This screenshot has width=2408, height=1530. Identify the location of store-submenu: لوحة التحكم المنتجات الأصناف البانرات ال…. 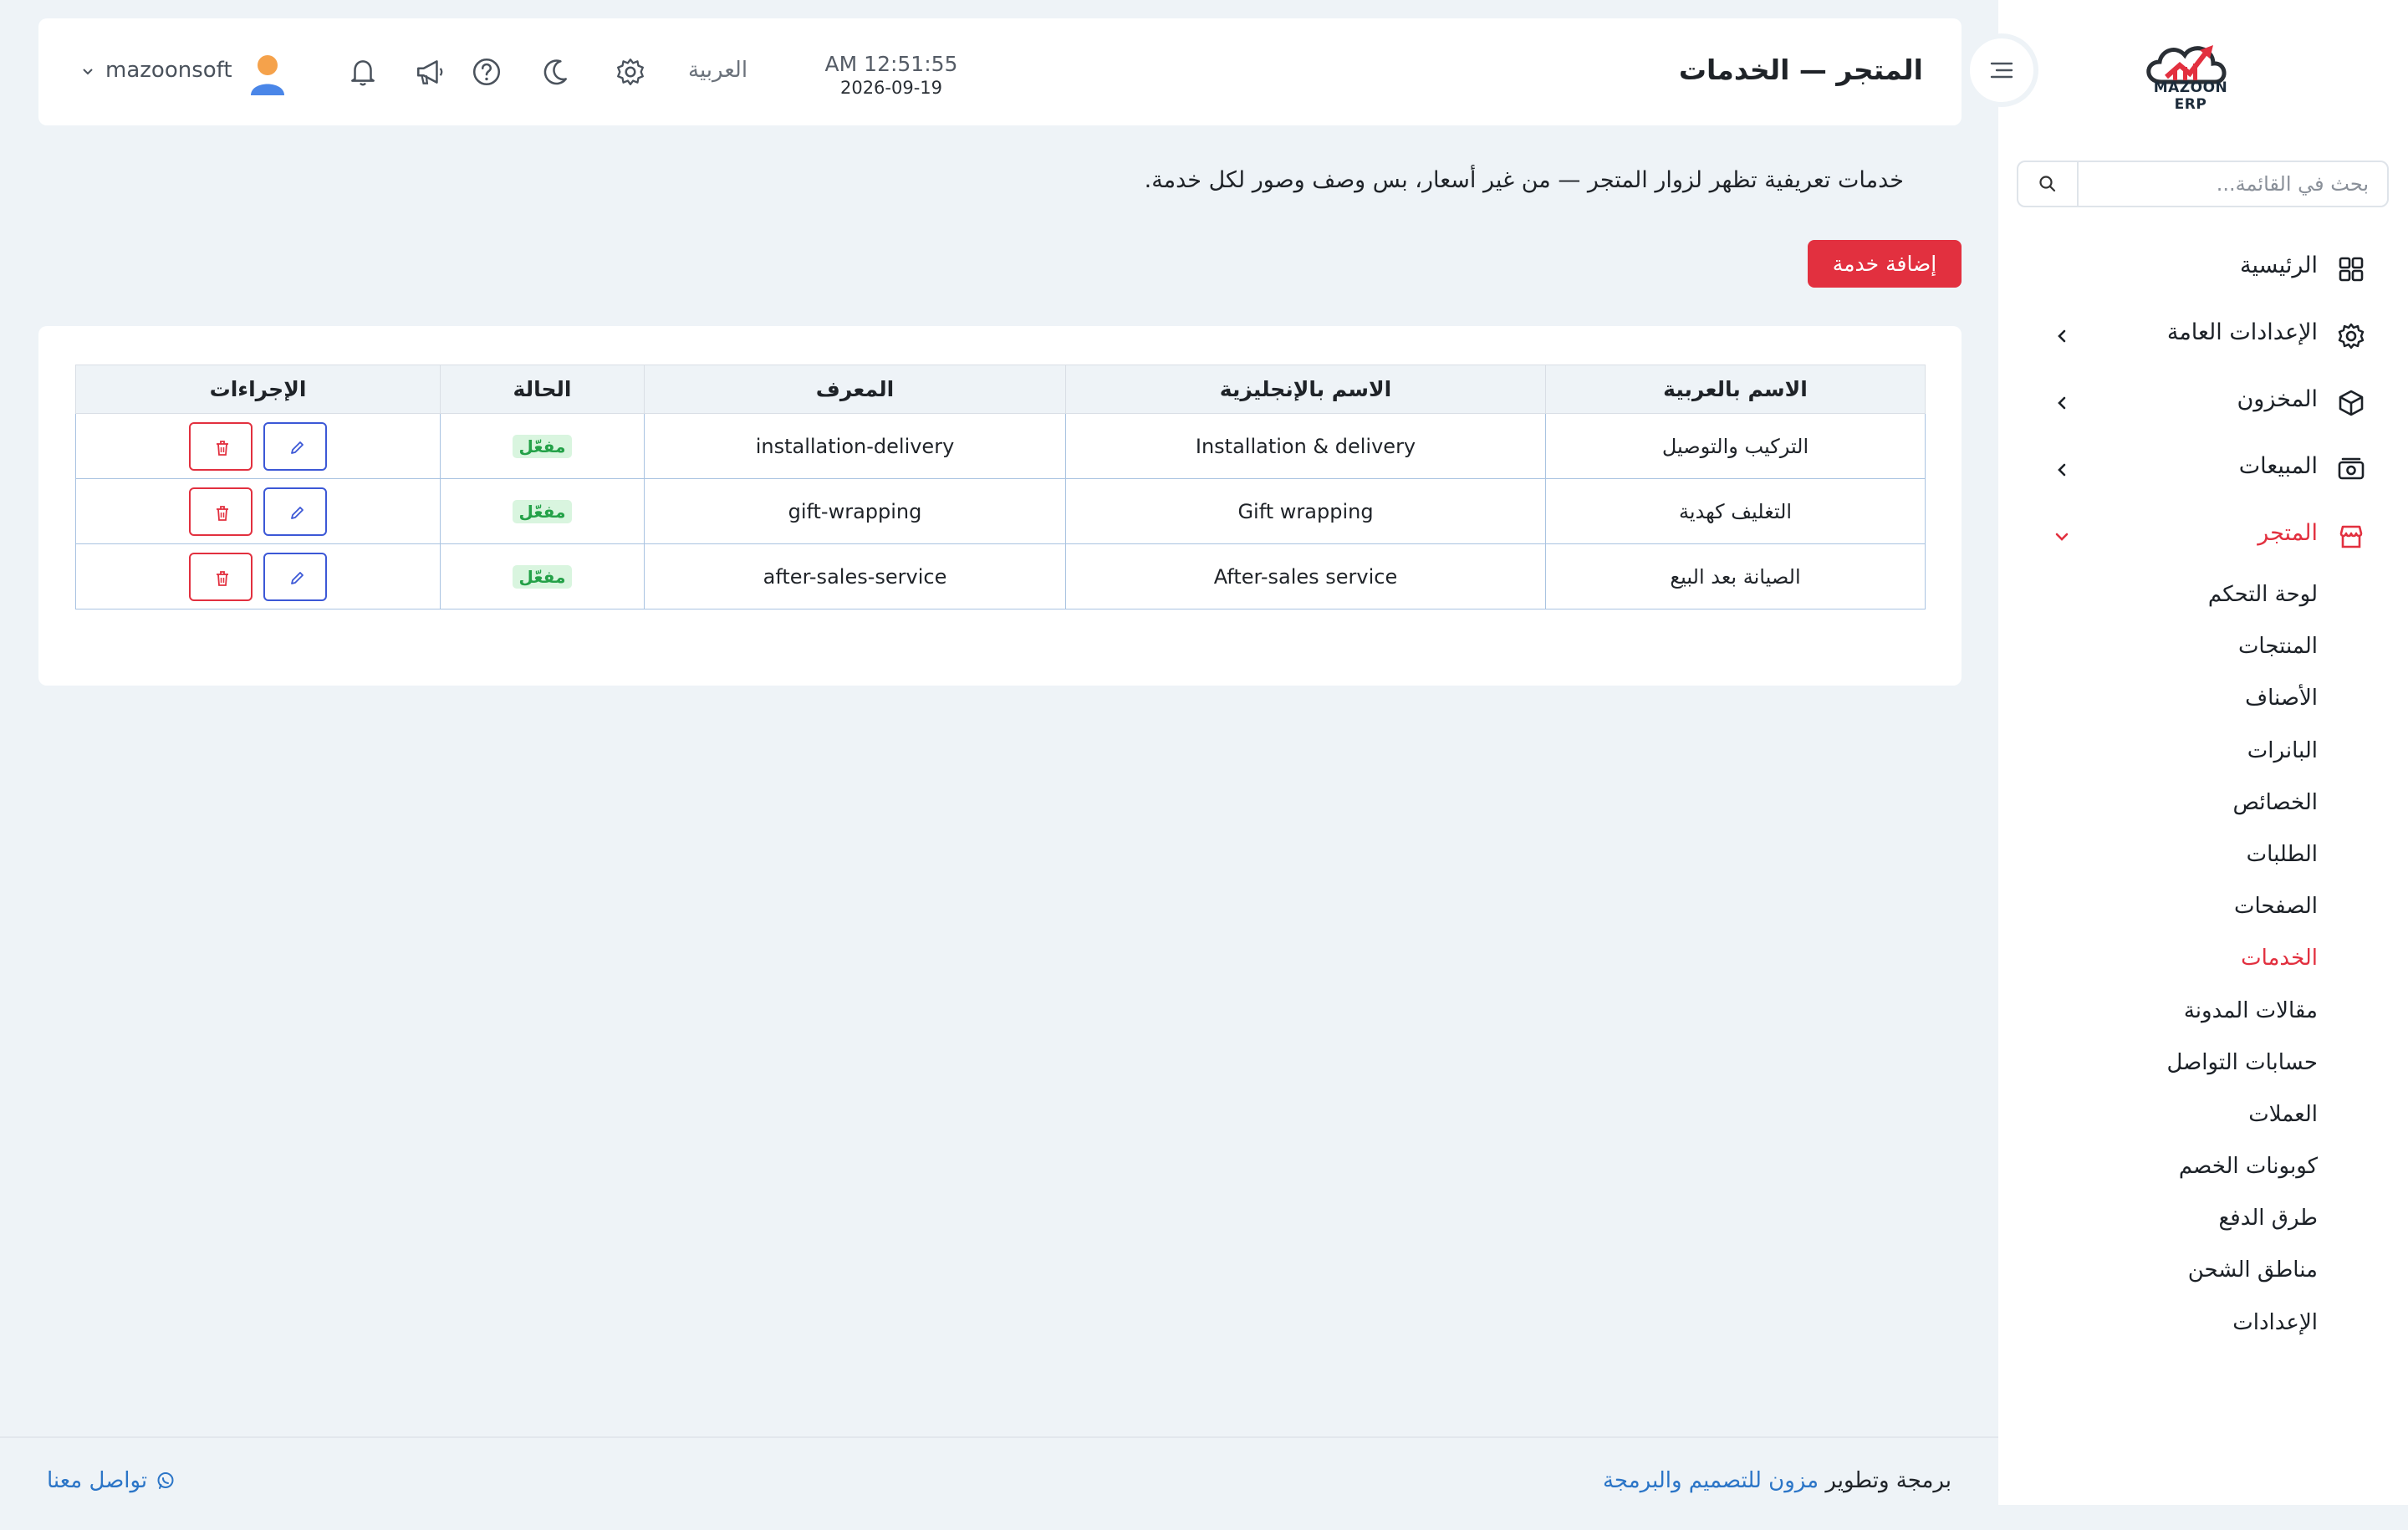
(2203, 960).